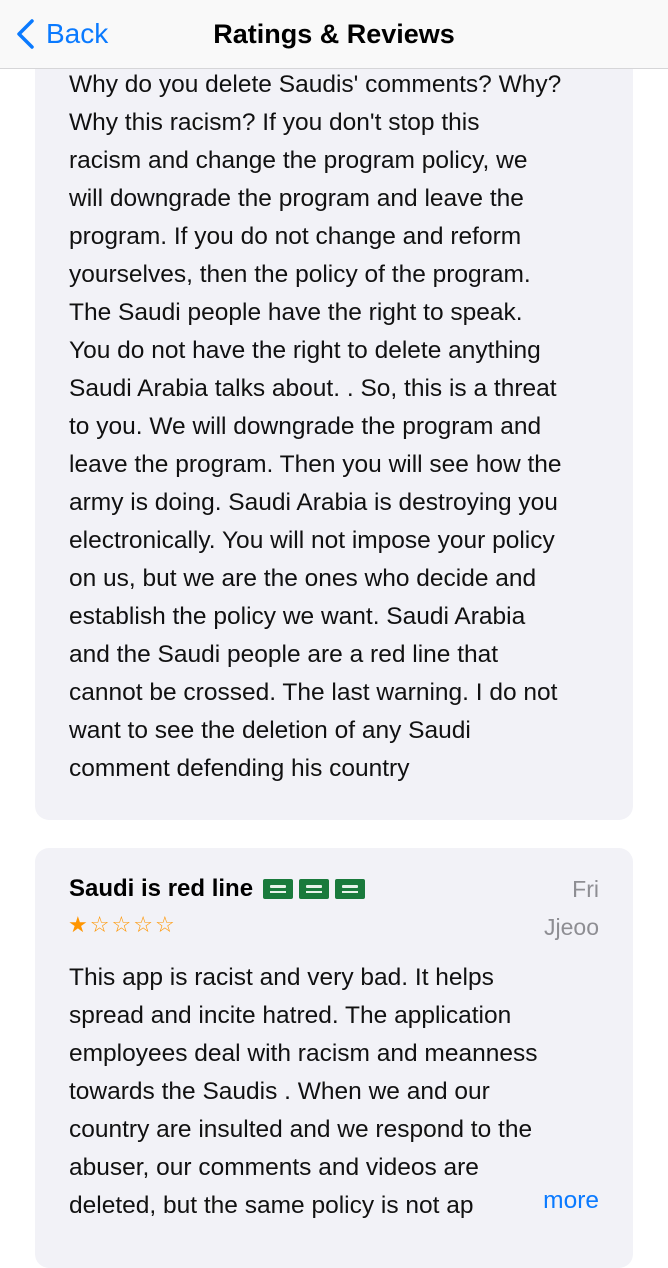 The height and width of the screenshot is (1268, 668). What do you see at coordinates (270, 730) in the screenshot?
I see `review-line: want to see the deletion of any Saudi` at bounding box center [270, 730].